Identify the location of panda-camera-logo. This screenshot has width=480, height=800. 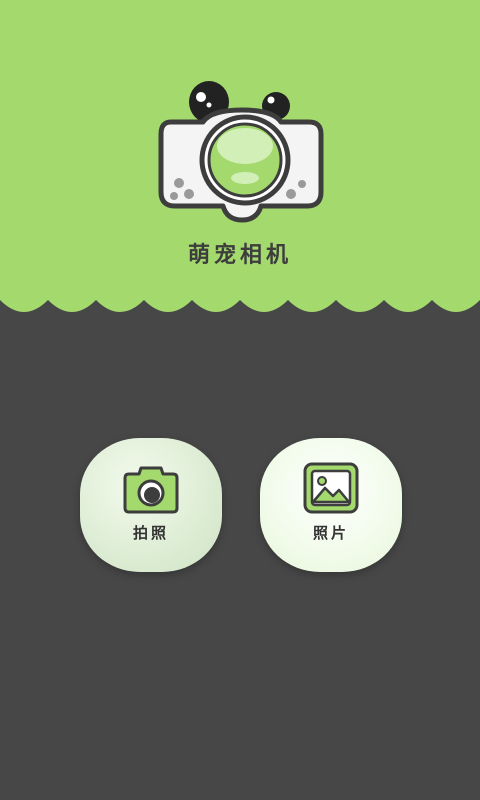
(241, 152).